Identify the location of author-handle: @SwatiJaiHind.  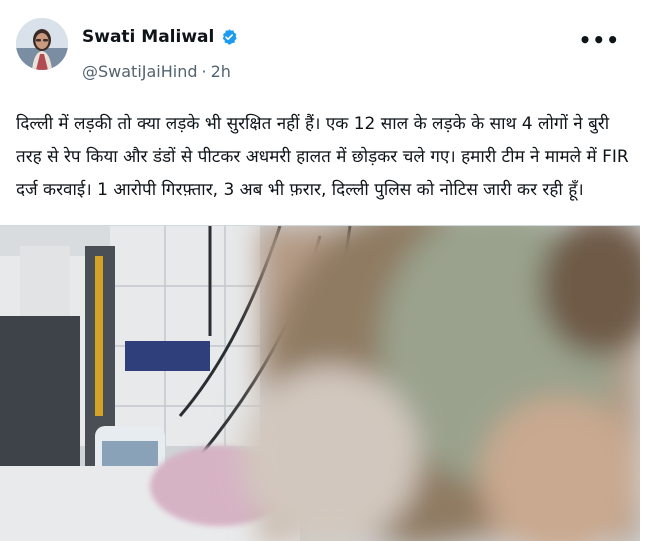
(140, 71).